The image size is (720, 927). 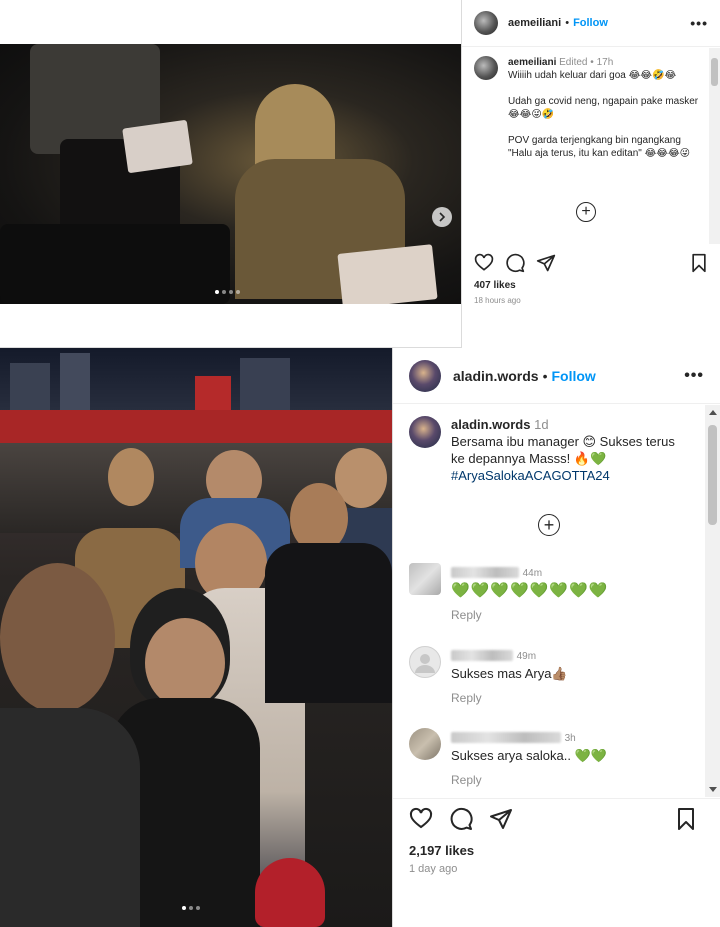 What do you see at coordinates (557, 820) in the screenshot?
I see `post-2-actions` at bounding box center [557, 820].